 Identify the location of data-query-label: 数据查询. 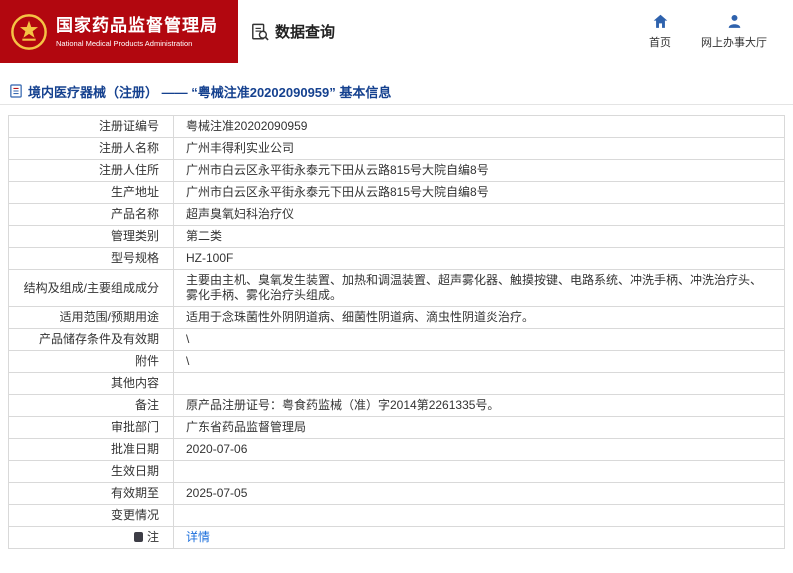
(305, 32).